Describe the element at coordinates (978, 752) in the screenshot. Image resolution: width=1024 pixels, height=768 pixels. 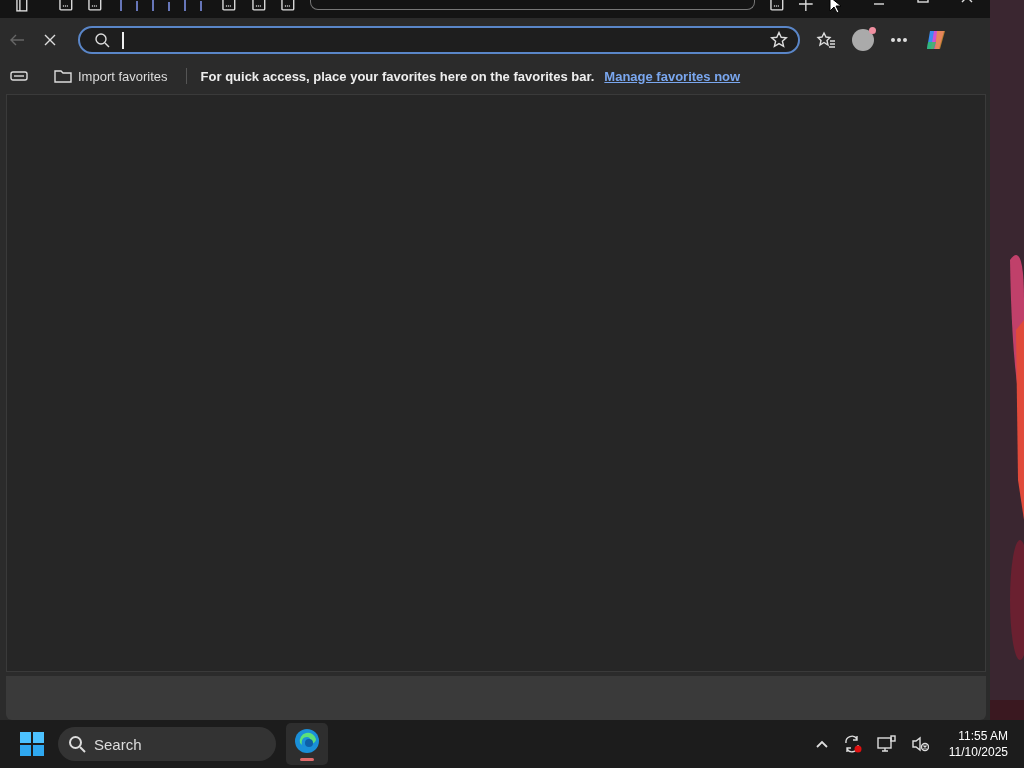
I see `clock-date: 11/10/2025` at that location.